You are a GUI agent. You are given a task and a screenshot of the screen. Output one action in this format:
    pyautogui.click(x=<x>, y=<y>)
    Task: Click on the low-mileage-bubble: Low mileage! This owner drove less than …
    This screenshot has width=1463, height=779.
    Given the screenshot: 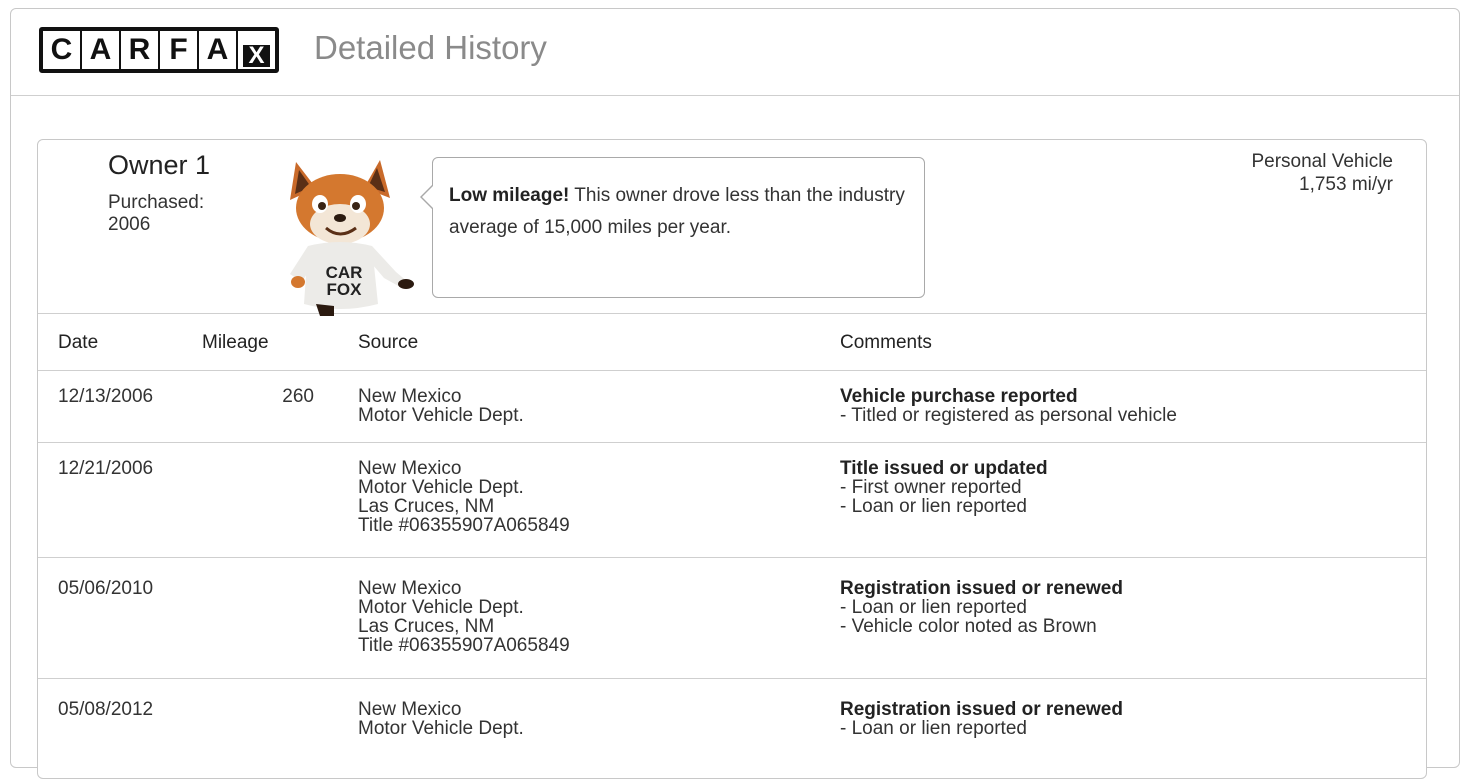 What is the action you would take?
    pyautogui.click(x=678, y=227)
    